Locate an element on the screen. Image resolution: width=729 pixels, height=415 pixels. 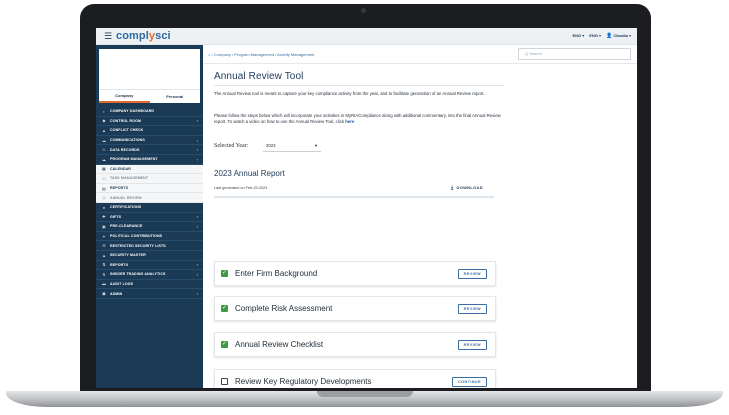
calendar-icon: ▦ is located at coordinates (104, 169).